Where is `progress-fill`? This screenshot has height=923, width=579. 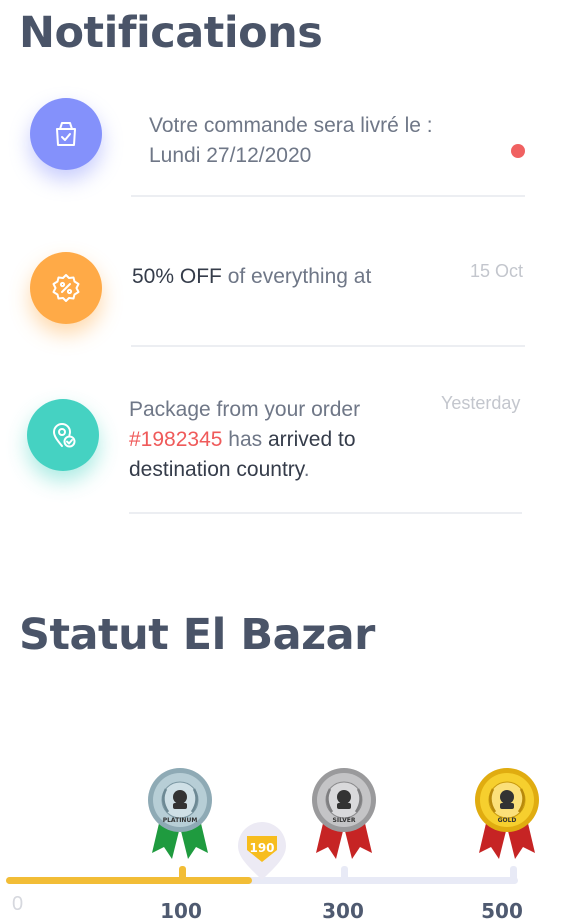
progress-fill is located at coordinates (129, 880).